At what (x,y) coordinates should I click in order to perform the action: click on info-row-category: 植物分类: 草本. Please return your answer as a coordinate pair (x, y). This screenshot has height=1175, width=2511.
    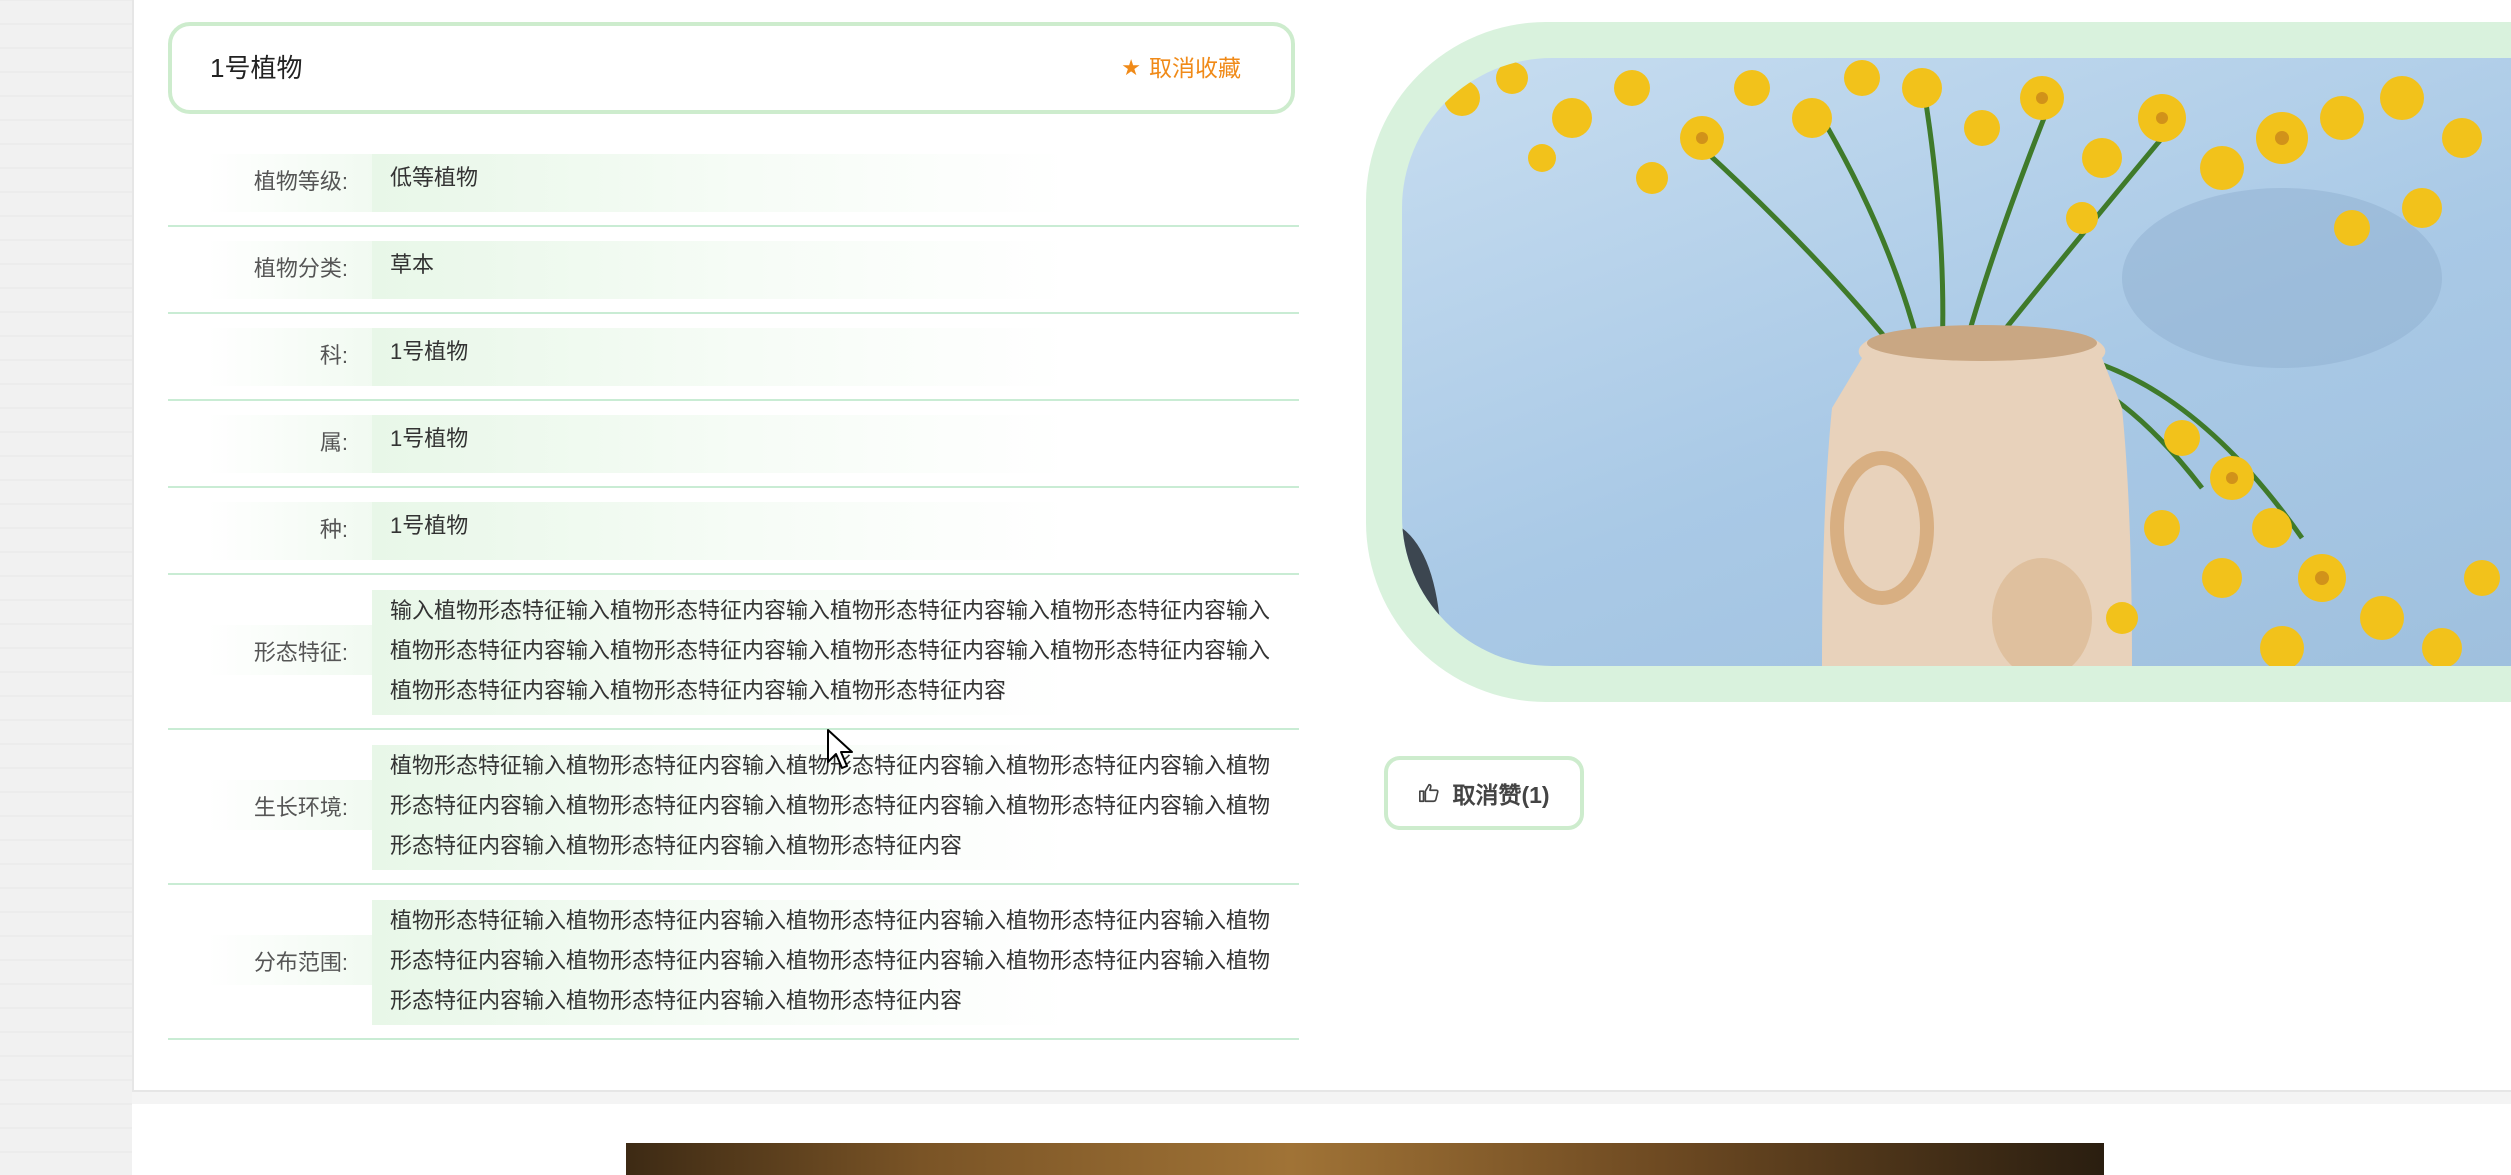
    Looking at the image, I should click on (733, 270).